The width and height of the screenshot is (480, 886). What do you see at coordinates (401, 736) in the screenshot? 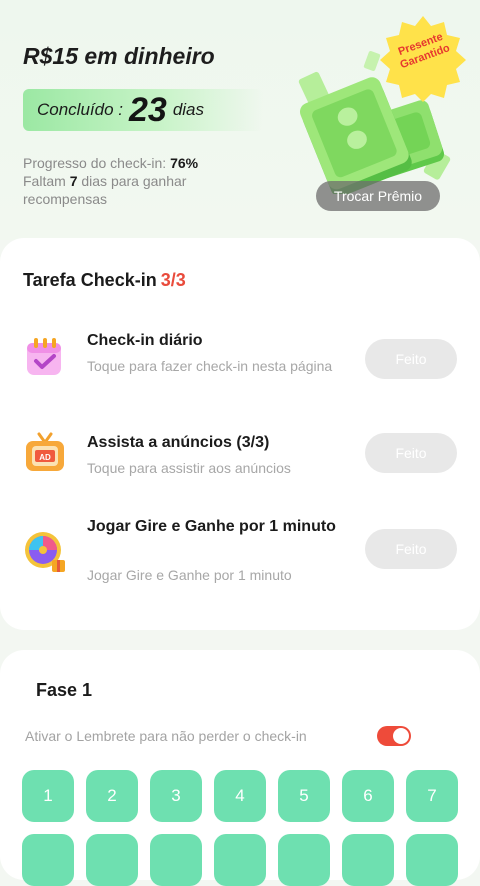
I see `toggle-knob` at bounding box center [401, 736].